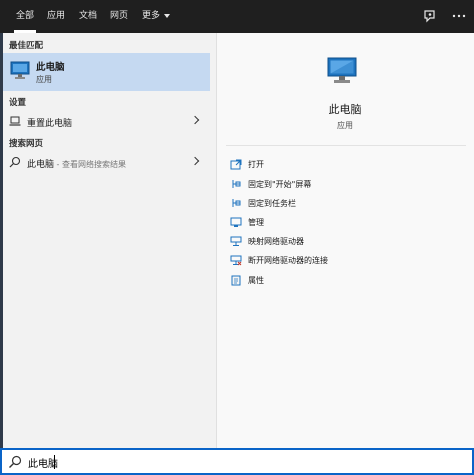  What do you see at coordinates (345, 109) in the screenshot?
I see `preview-title: 此电脑` at bounding box center [345, 109].